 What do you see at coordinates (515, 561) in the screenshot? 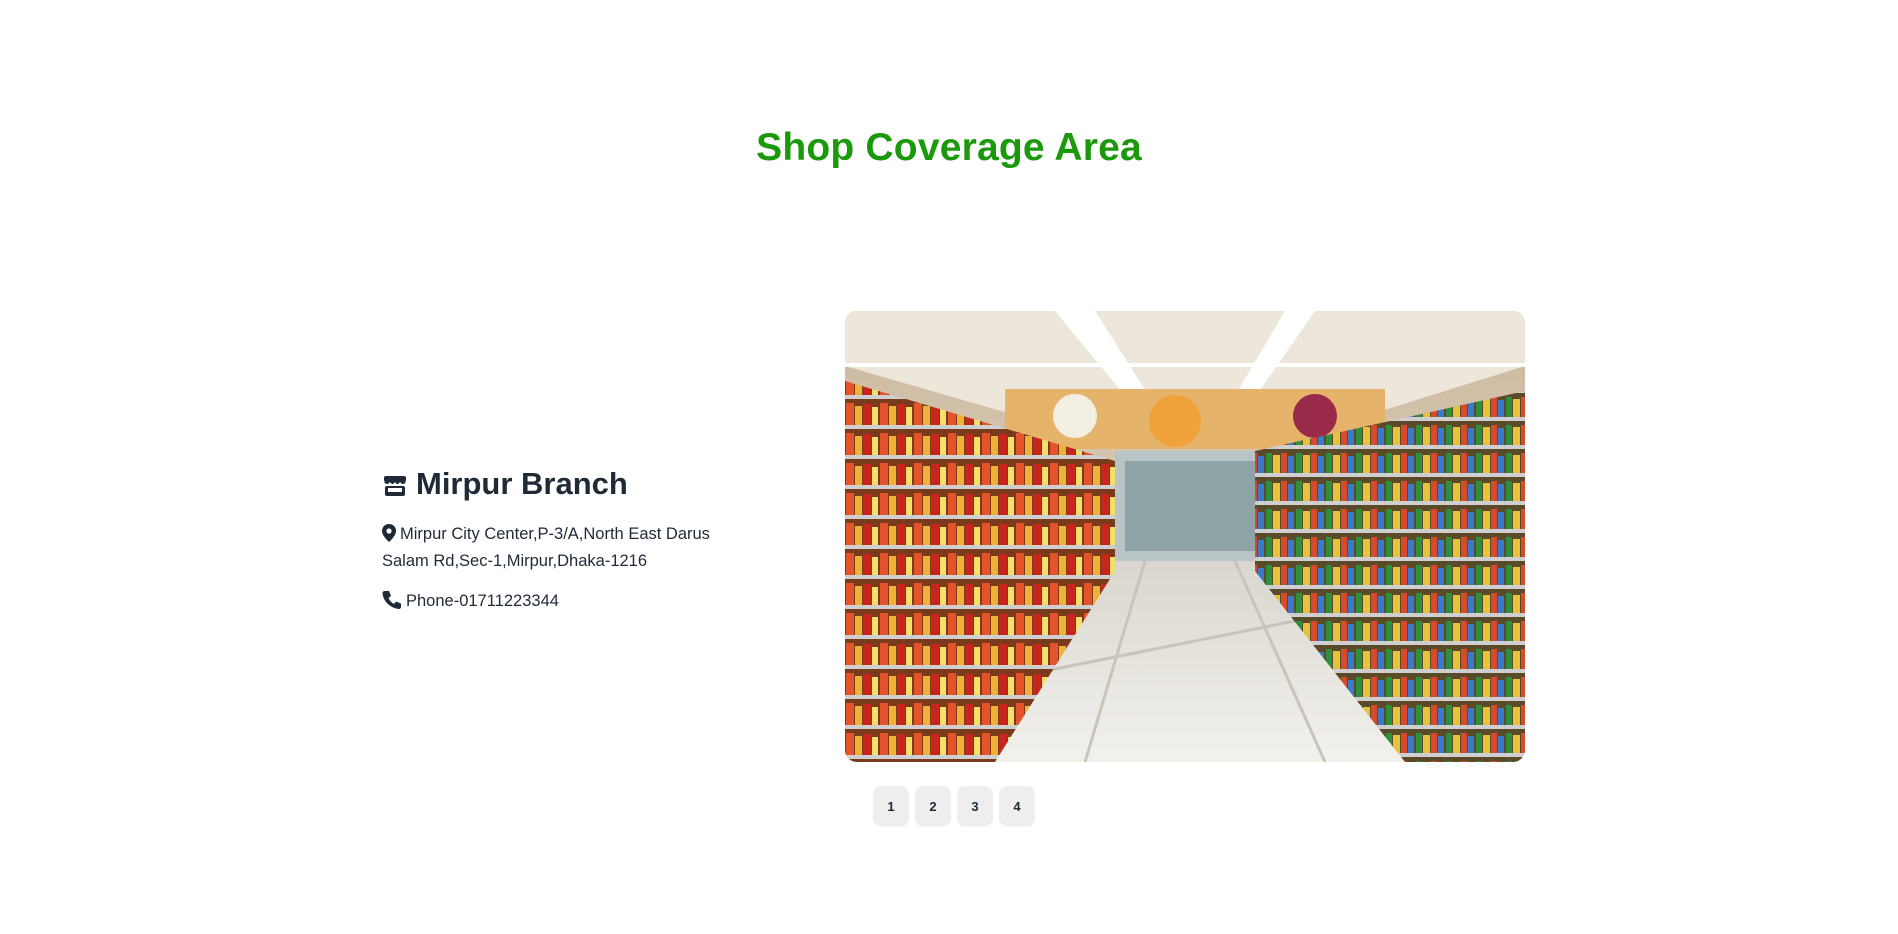
I see `address-line-2: Salam Rd,Sec-1,Mirpur,Dhaka-1216` at bounding box center [515, 561].